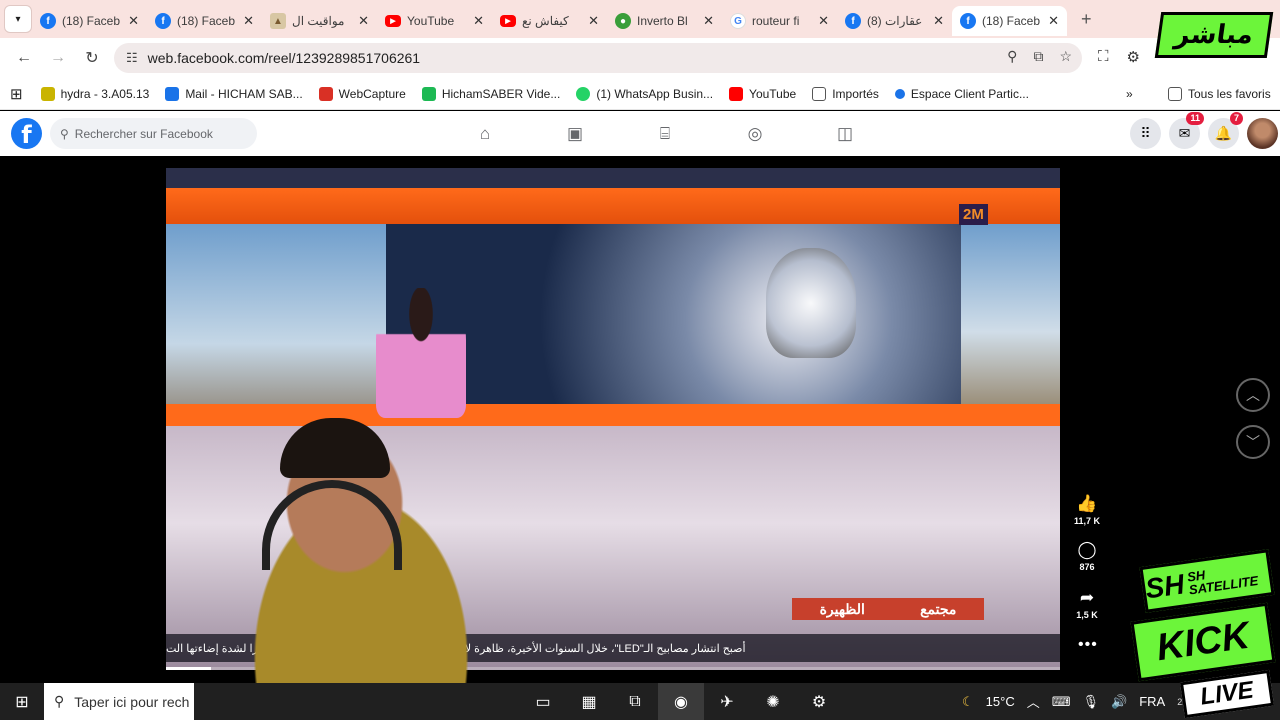 This screenshot has width=1280, height=720. Describe the element at coordinates (434, 21) in the screenshot. I see `browser-tab: ▶ YouTube ✕` at that location.